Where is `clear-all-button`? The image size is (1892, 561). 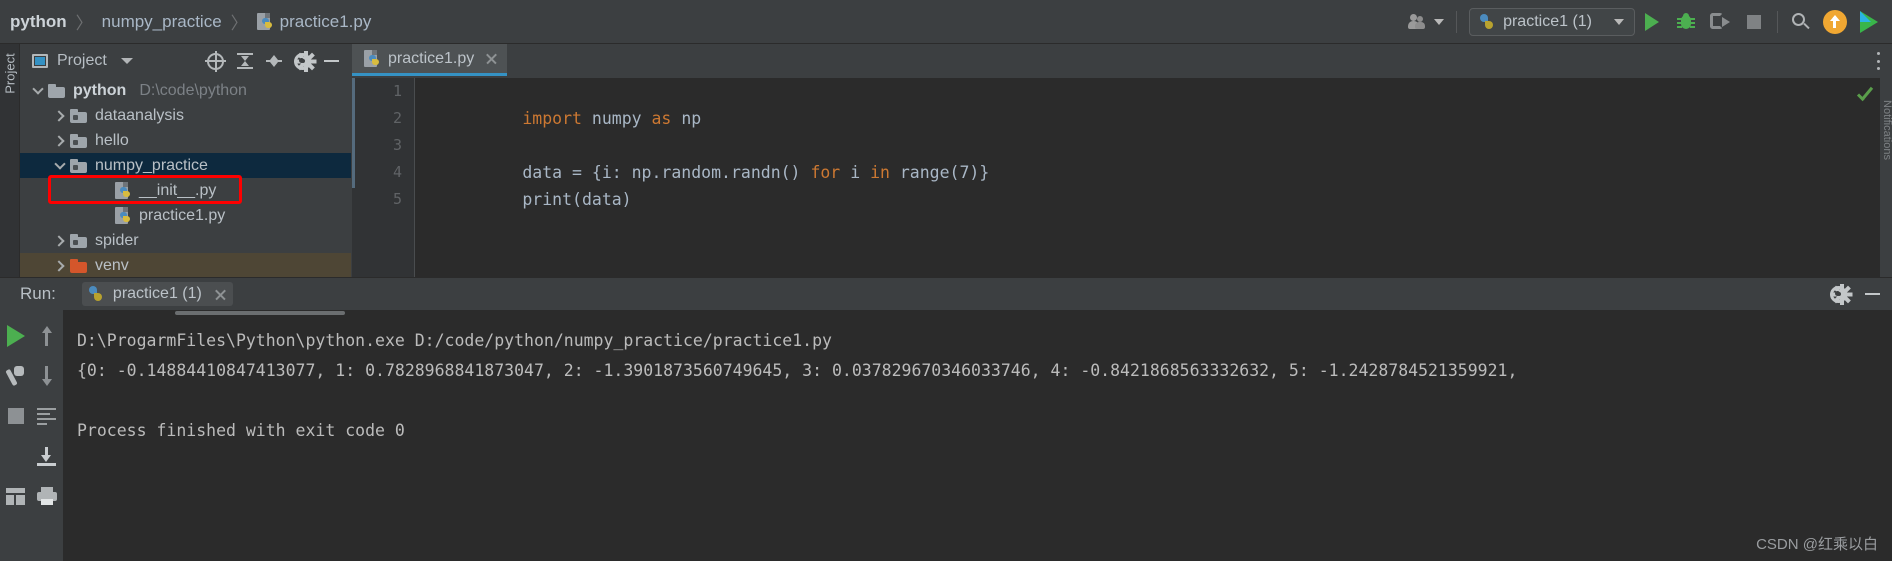
clear-all-button is located at coordinates (15, 496).